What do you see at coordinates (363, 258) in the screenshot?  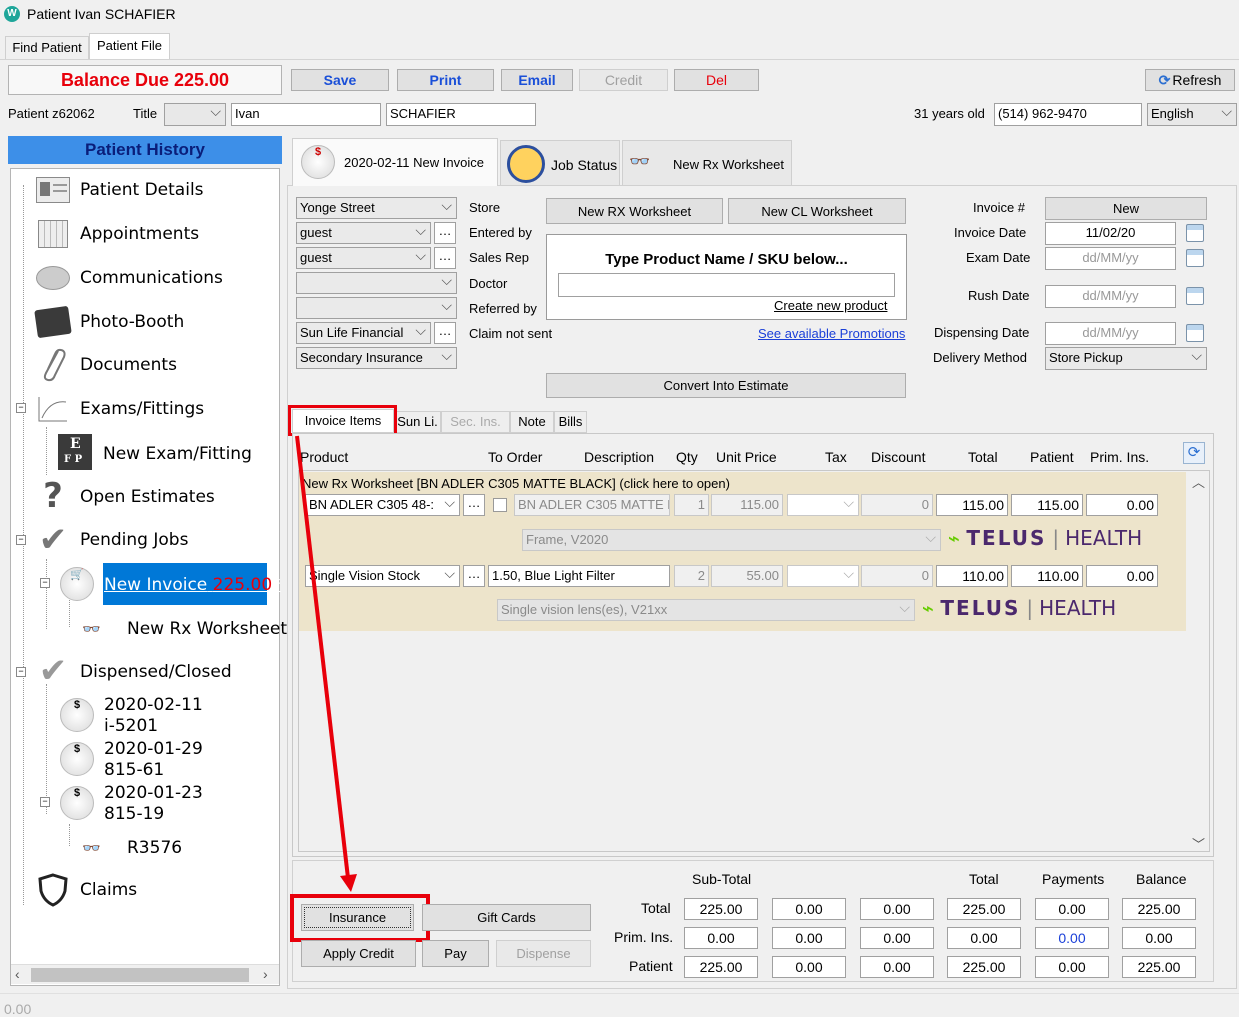 I see `sales-rep-select: guest` at bounding box center [363, 258].